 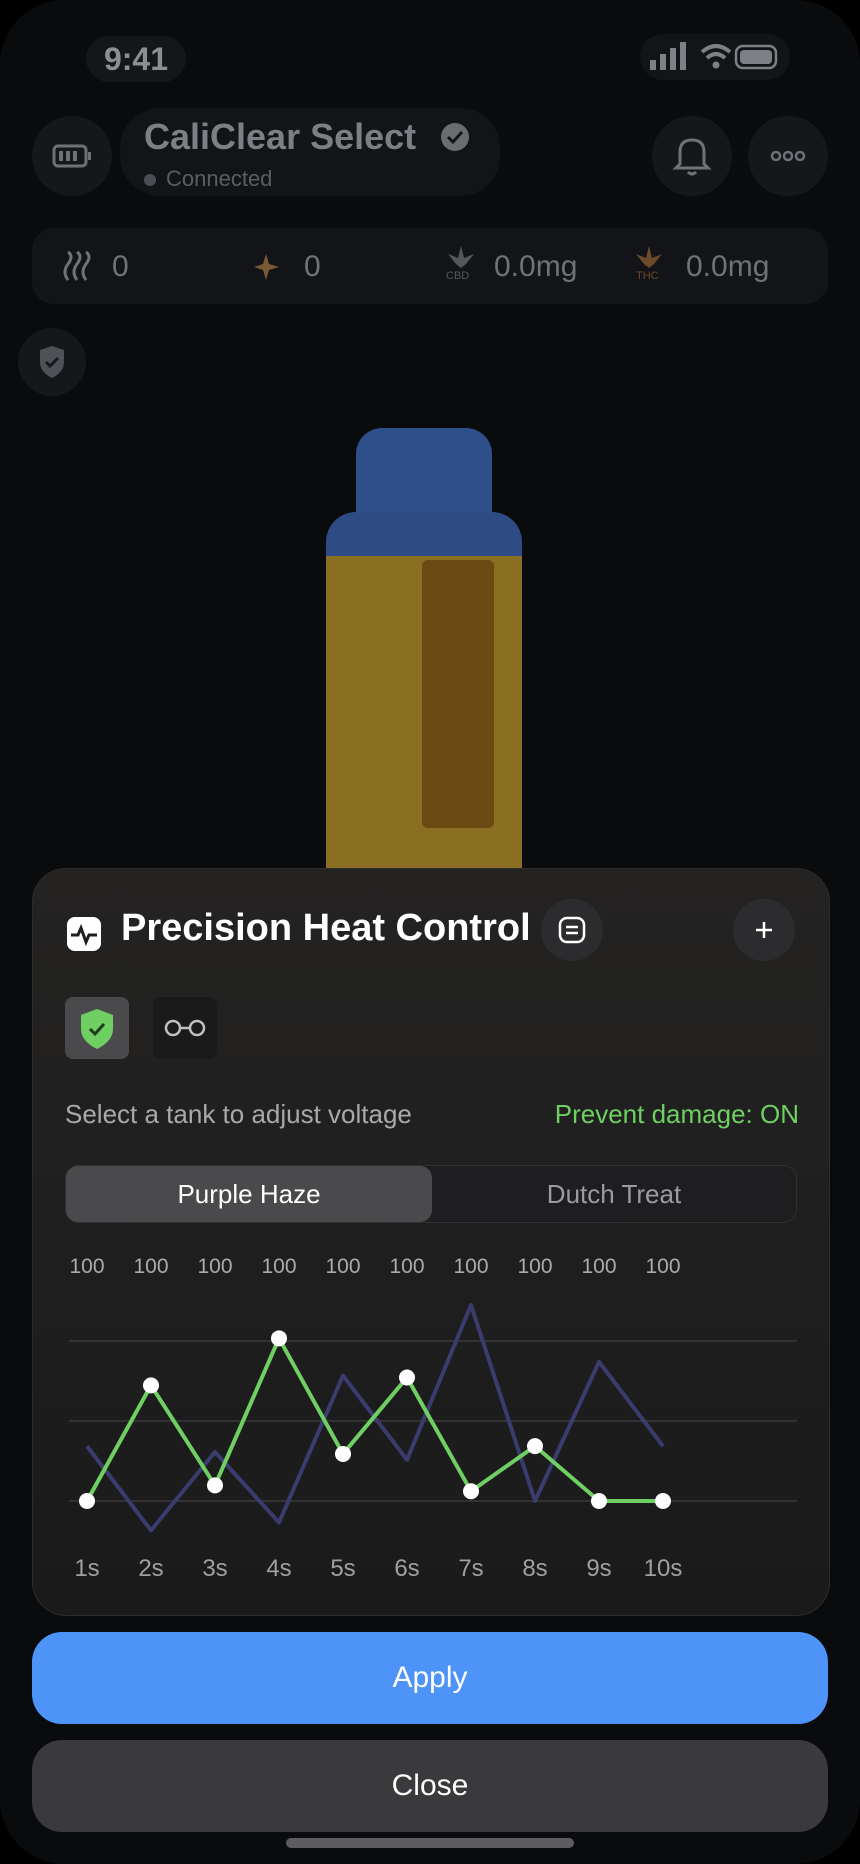 What do you see at coordinates (599, 1568) in the screenshot?
I see `time-tick-label: 9s` at bounding box center [599, 1568].